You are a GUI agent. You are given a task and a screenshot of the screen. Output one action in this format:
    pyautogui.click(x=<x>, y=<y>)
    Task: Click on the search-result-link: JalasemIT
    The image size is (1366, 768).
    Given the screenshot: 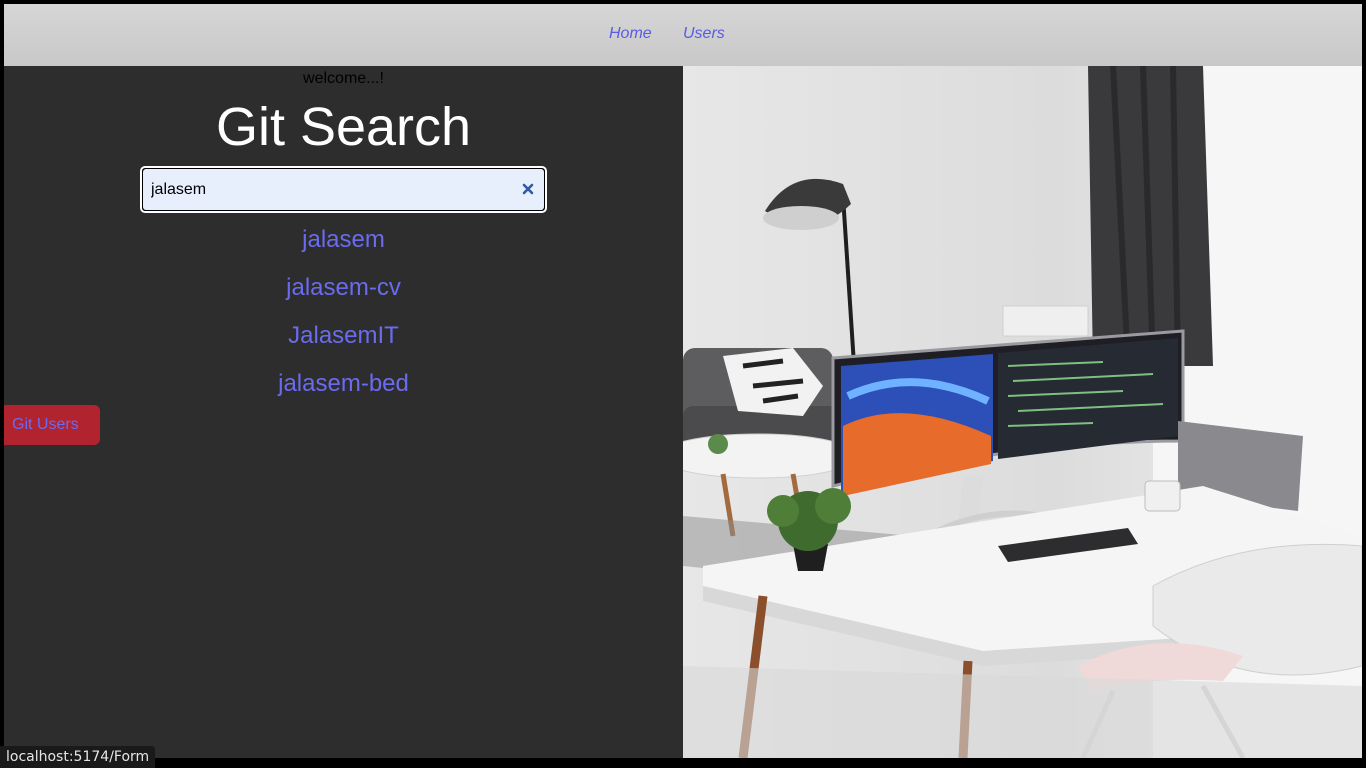 What is the action you would take?
    pyautogui.click(x=343, y=341)
    